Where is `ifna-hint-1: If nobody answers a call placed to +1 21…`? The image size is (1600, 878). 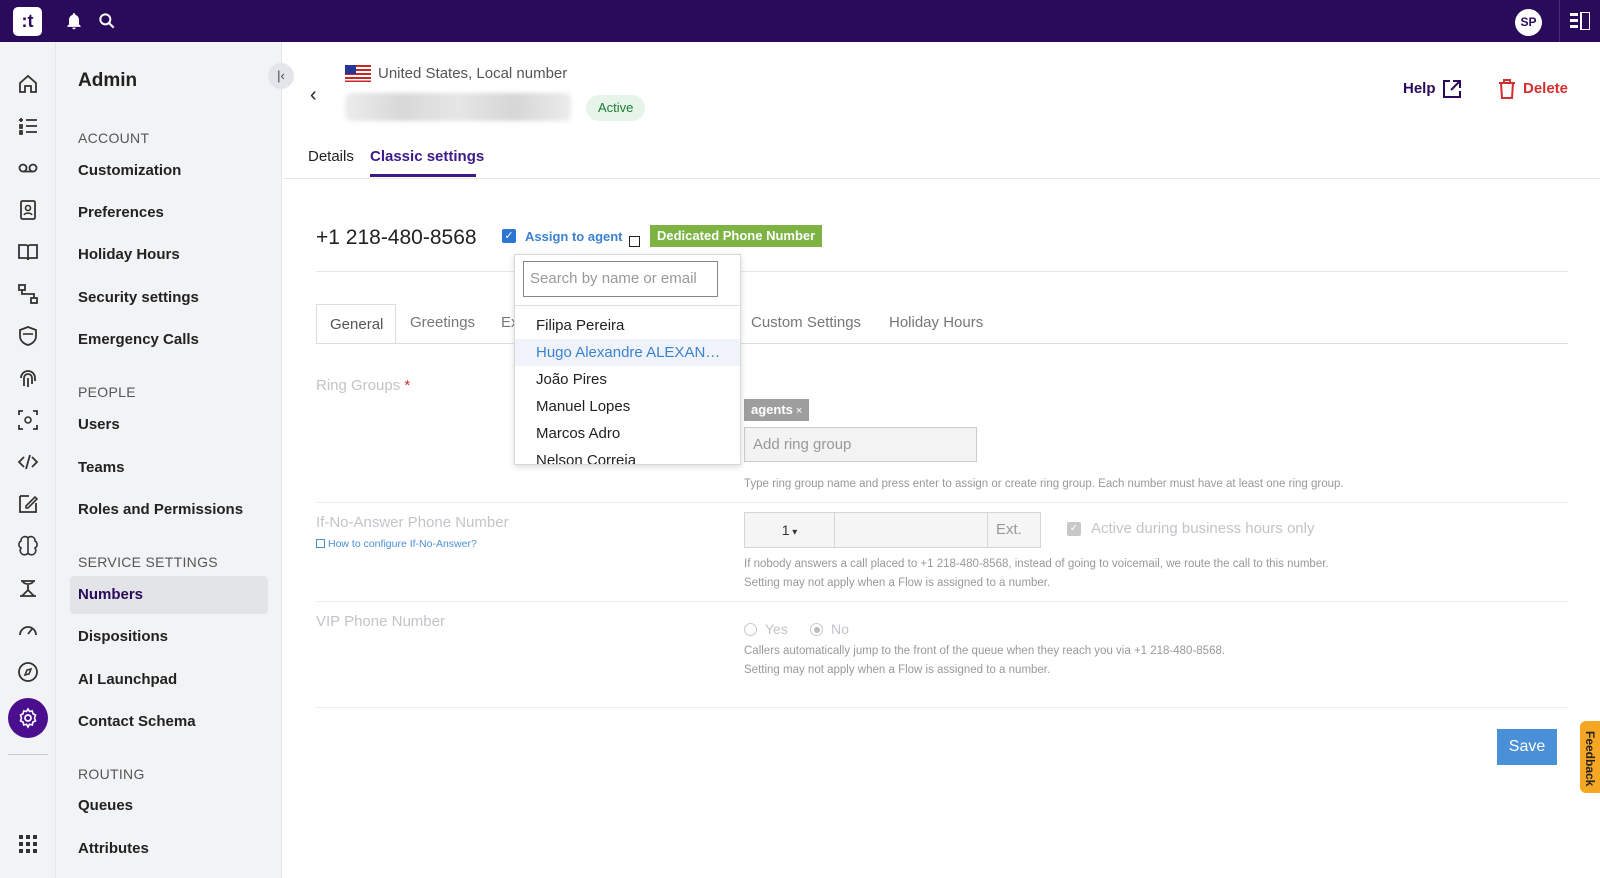
ifna-hint-1: If nobody answers a call placed to +1 21… is located at coordinates (1036, 564).